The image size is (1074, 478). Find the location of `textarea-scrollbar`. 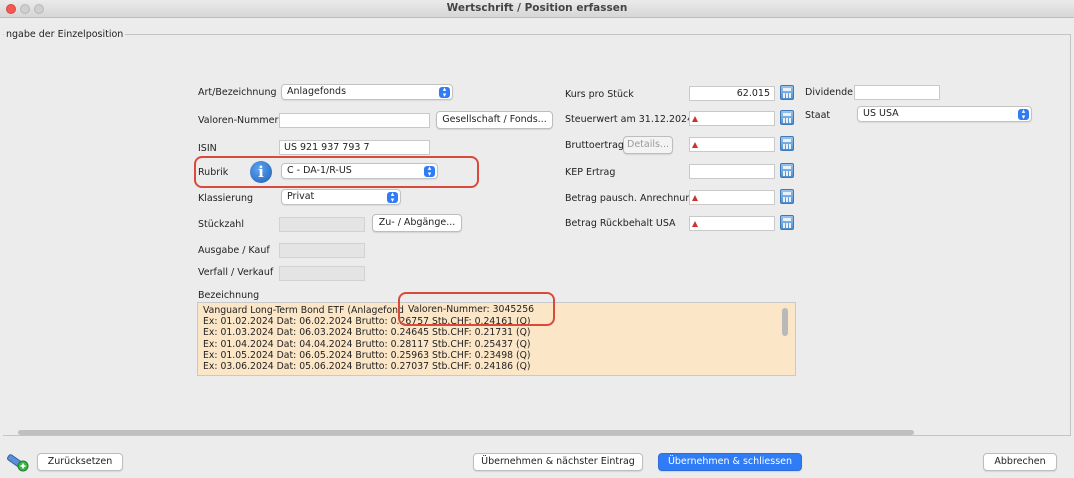

textarea-scrollbar is located at coordinates (785, 322).